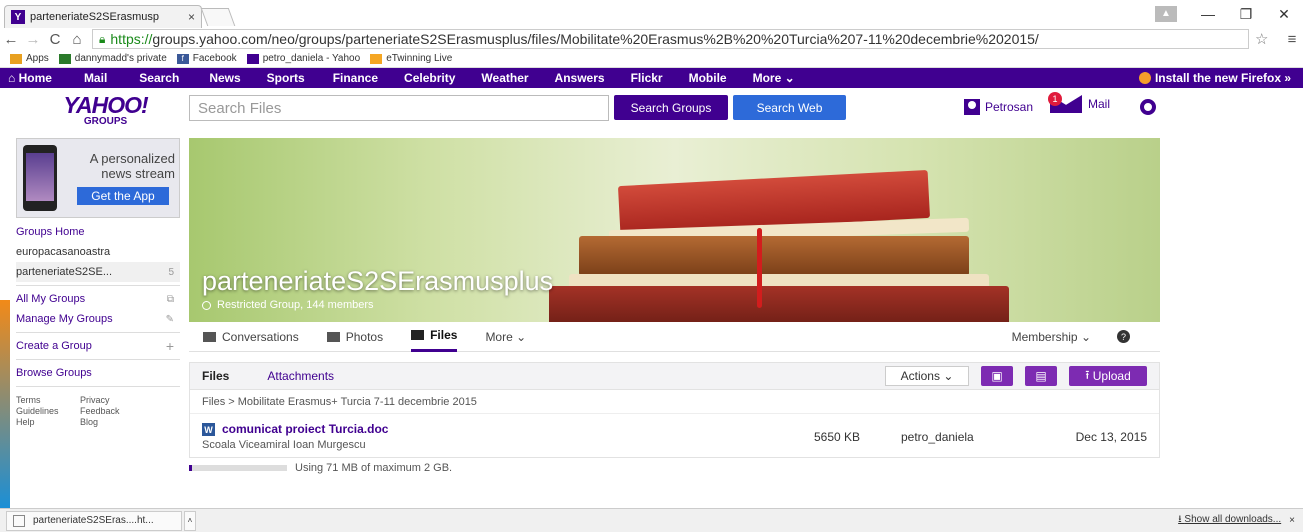 Image resolution: width=1303 pixels, height=532 pixels. What do you see at coordinates (434, 337) in the screenshot?
I see `tab-files: Files` at bounding box center [434, 337].